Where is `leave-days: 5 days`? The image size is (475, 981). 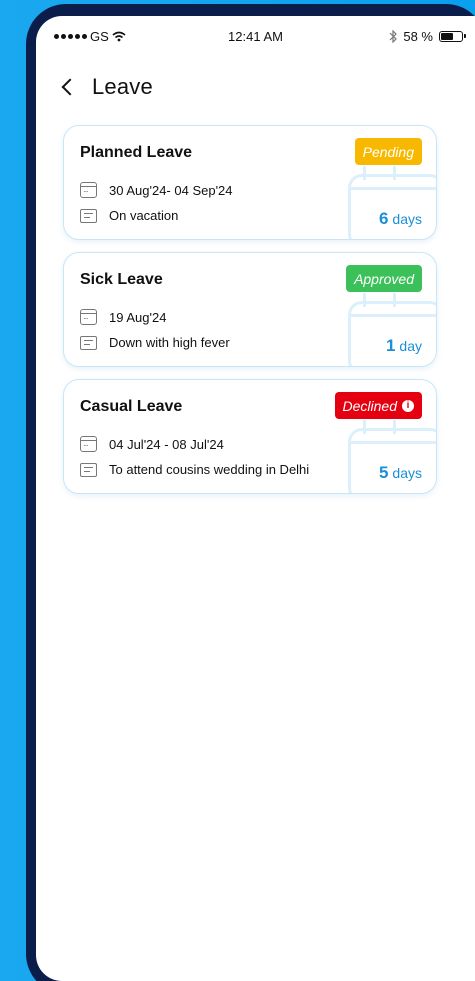 leave-days: 5 days is located at coordinates (400, 473).